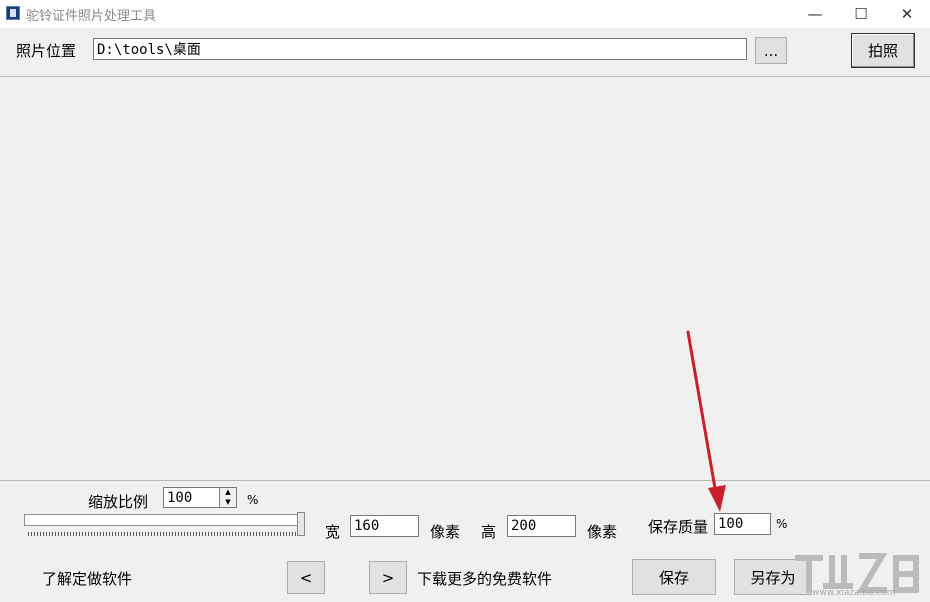 The height and width of the screenshot is (602, 930). I want to click on title-bar: 驼铃证件照片处理工具 — ☐ ✕, so click(465, 14).